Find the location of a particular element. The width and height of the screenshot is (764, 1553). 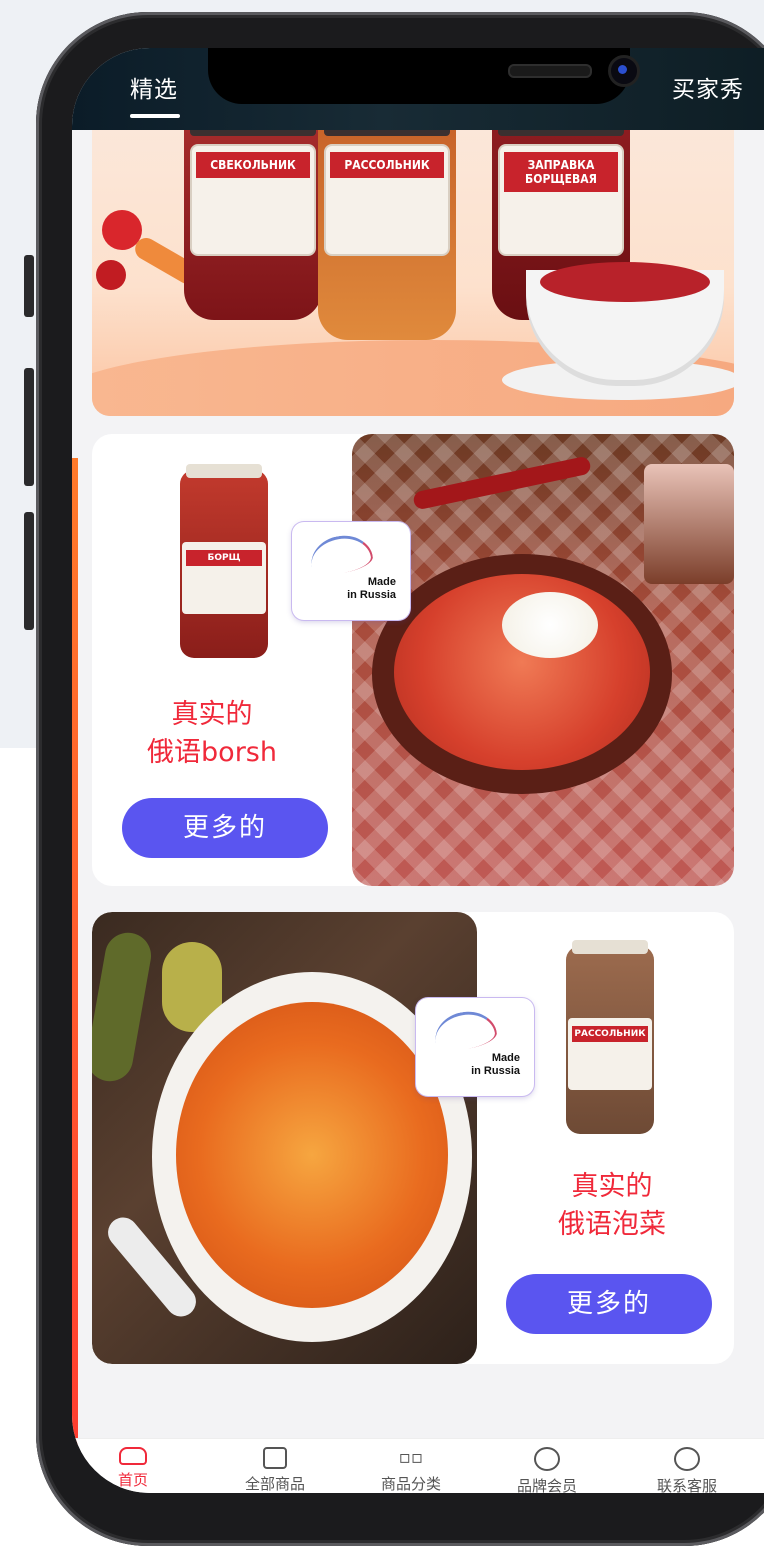

tab-featured: 精选 is located at coordinates (154, 87).